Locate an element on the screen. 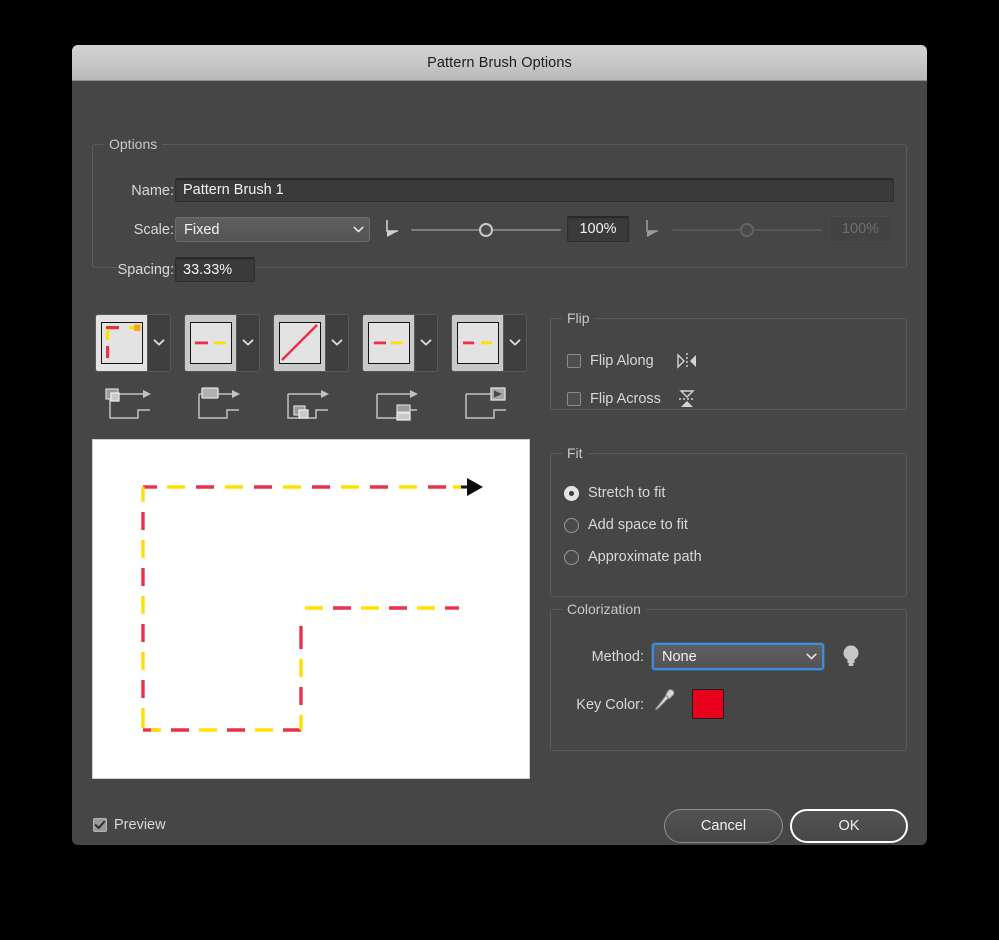  tile-preview-side is located at coordinates (121, 343).